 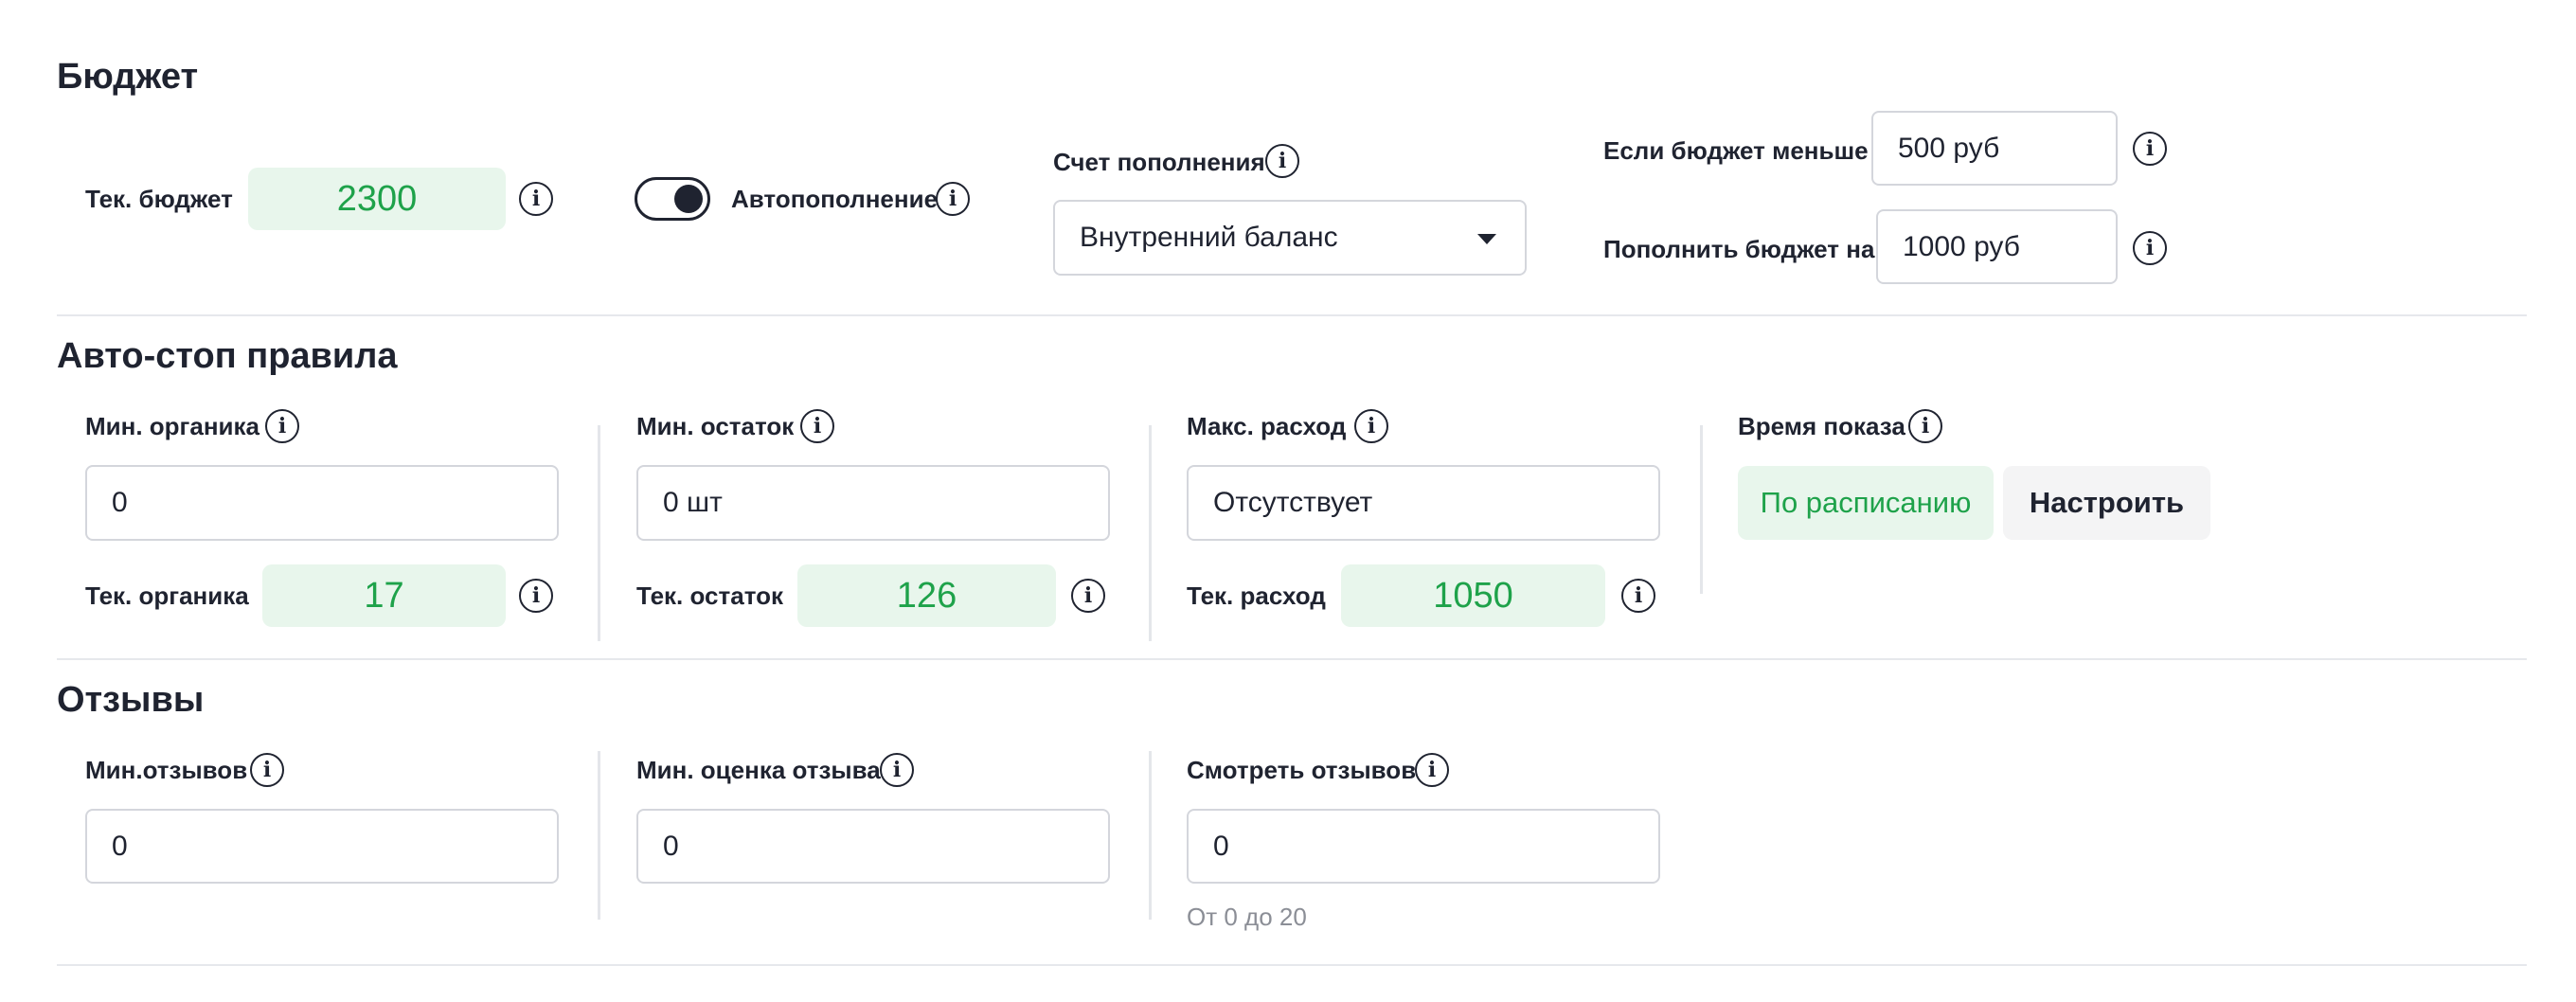 I want to click on min-rating-label: Мин. оценка отзыва, so click(x=758, y=770).